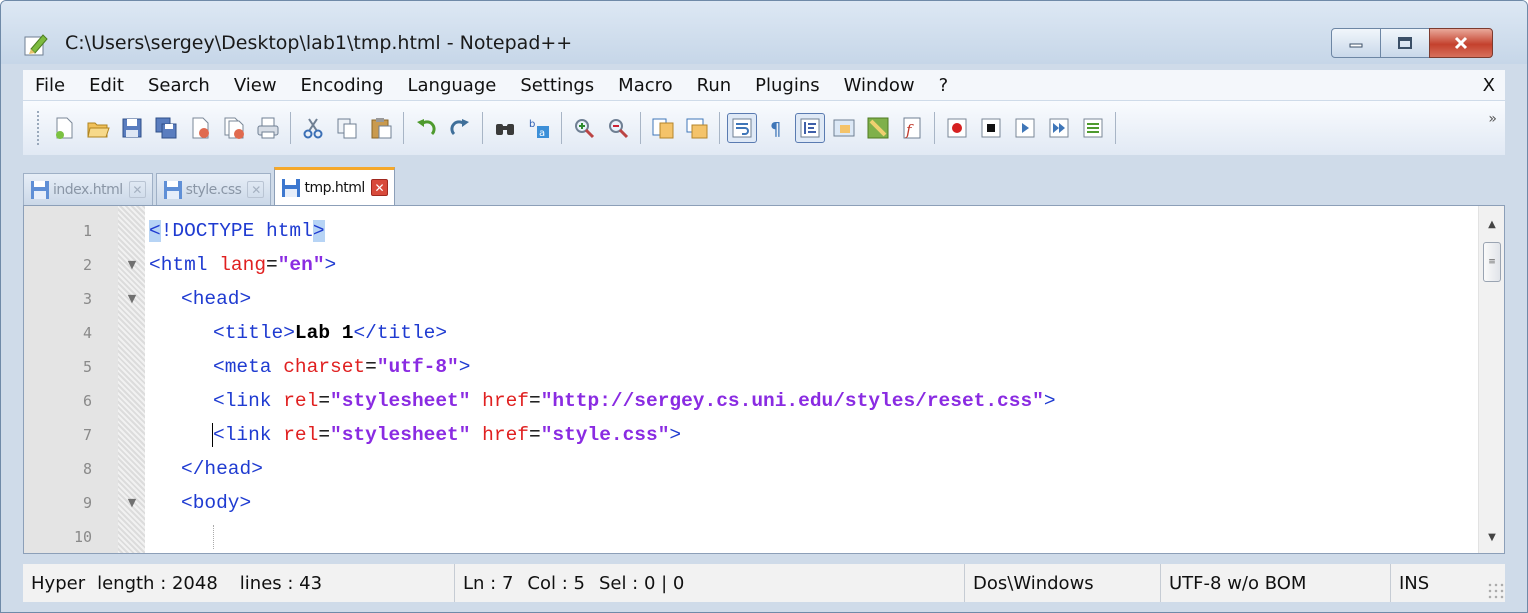 The width and height of the screenshot is (1528, 613). I want to click on menu-file: File, so click(50, 85).